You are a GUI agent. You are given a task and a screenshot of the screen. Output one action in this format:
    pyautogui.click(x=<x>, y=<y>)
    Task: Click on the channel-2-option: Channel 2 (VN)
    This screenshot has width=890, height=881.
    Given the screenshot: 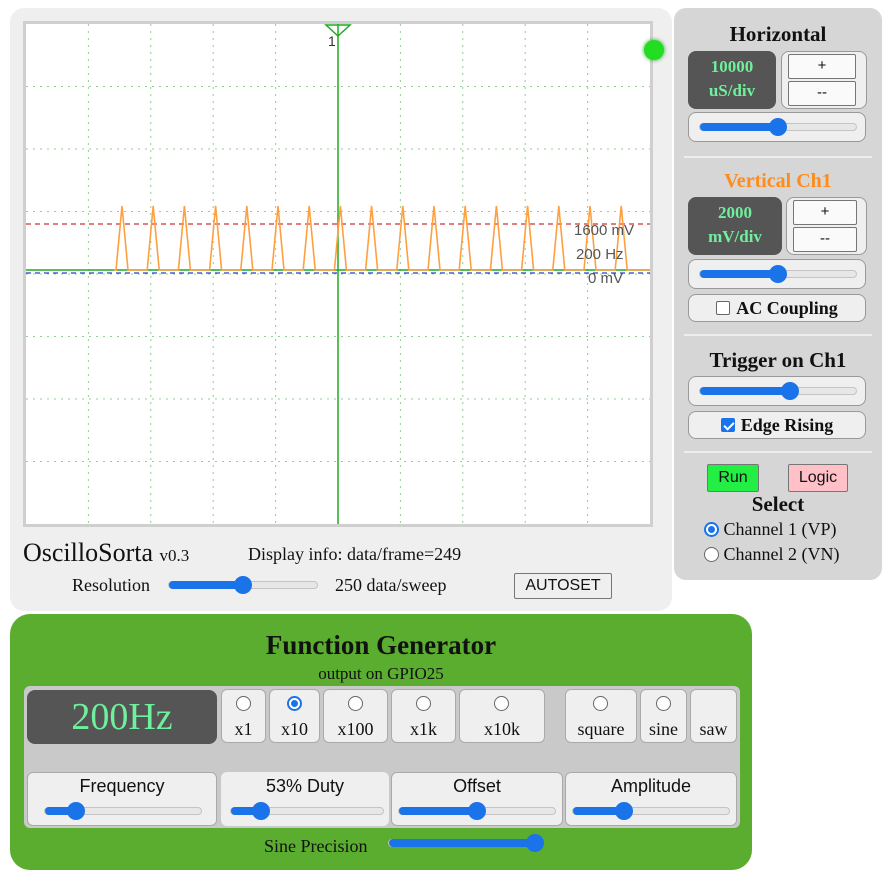 What is the action you would take?
    pyautogui.click(x=771, y=554)
    